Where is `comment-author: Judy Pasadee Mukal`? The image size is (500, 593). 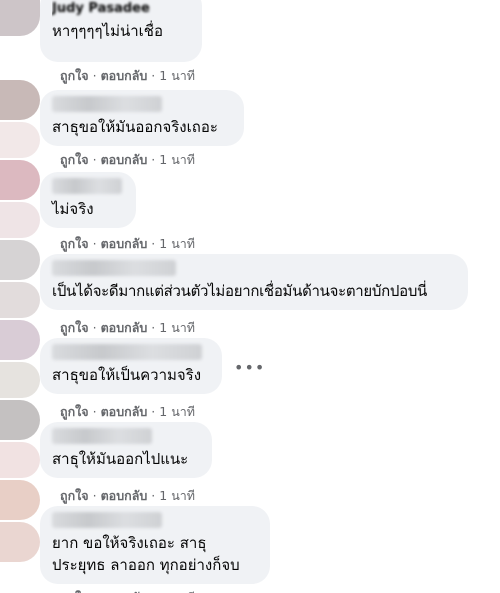
comment-author: Judy Pasadee Mukal is located at coordinates (121, 9).